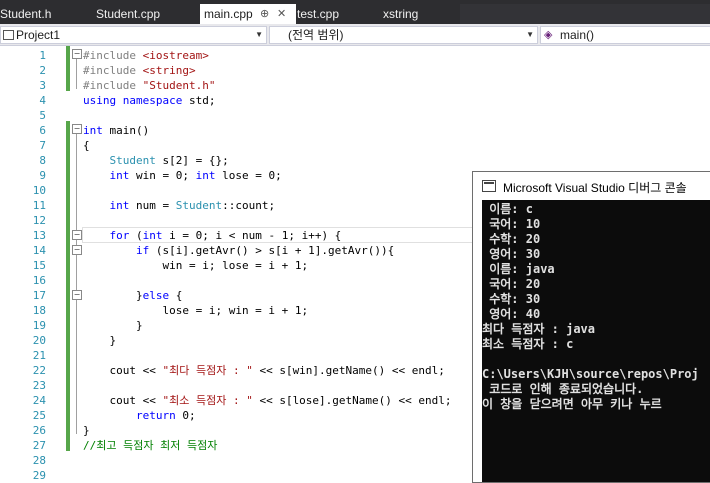  I want to click on code-line: }else {, so click(133, 295).